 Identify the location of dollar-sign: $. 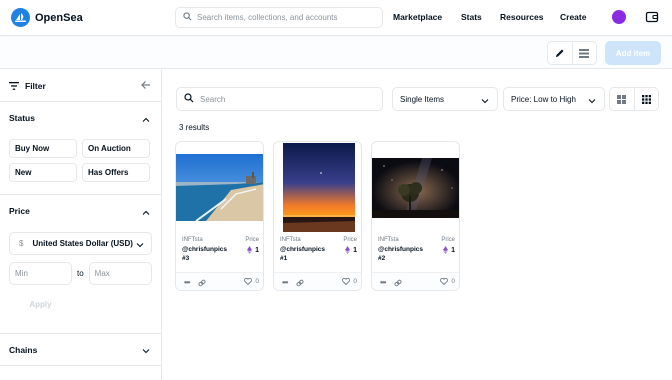
(21, 243).